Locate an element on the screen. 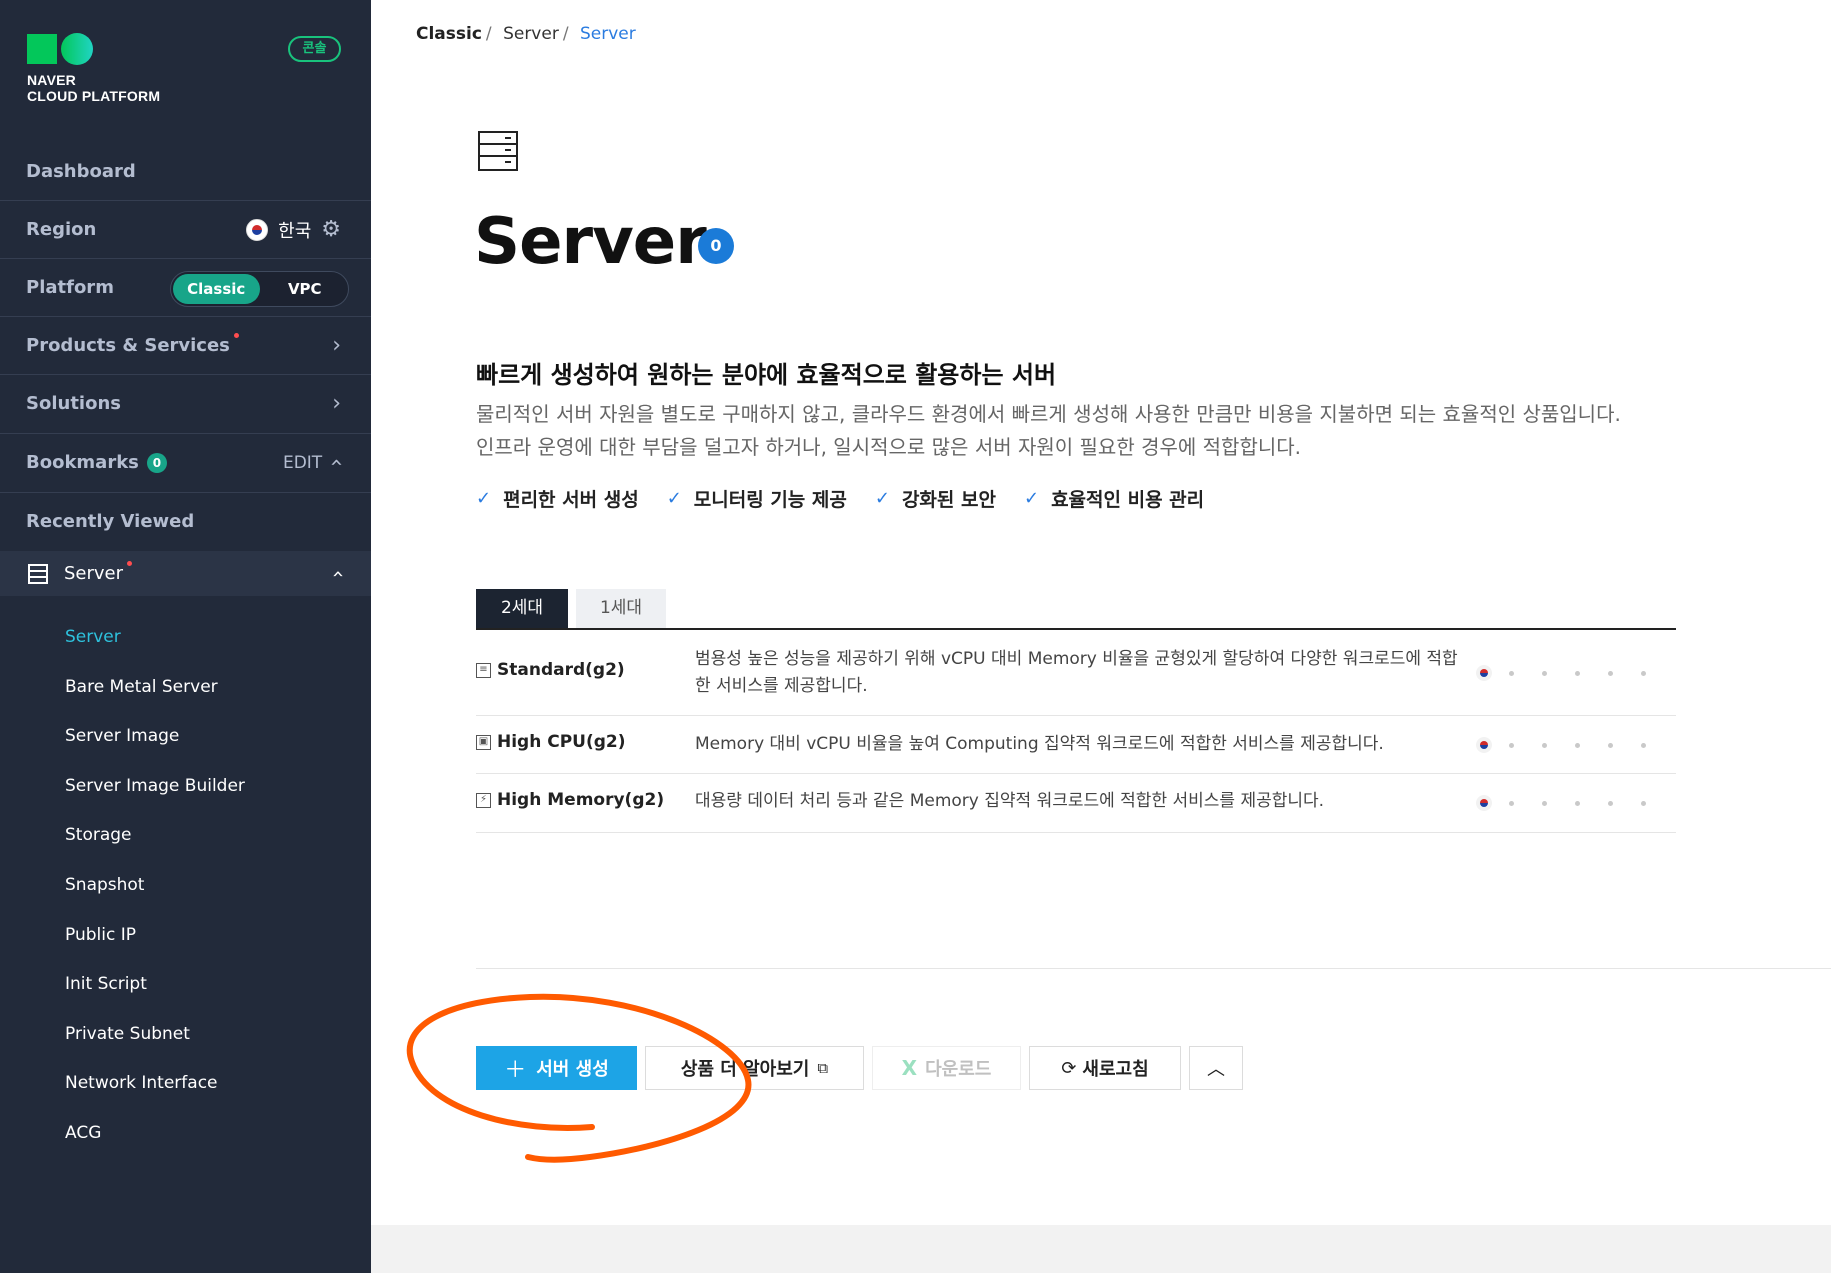 The image size is (1831, 1273). learn-more-button: 상품 더 알아보기 ⧉ is located at coordinates (754, 1068).